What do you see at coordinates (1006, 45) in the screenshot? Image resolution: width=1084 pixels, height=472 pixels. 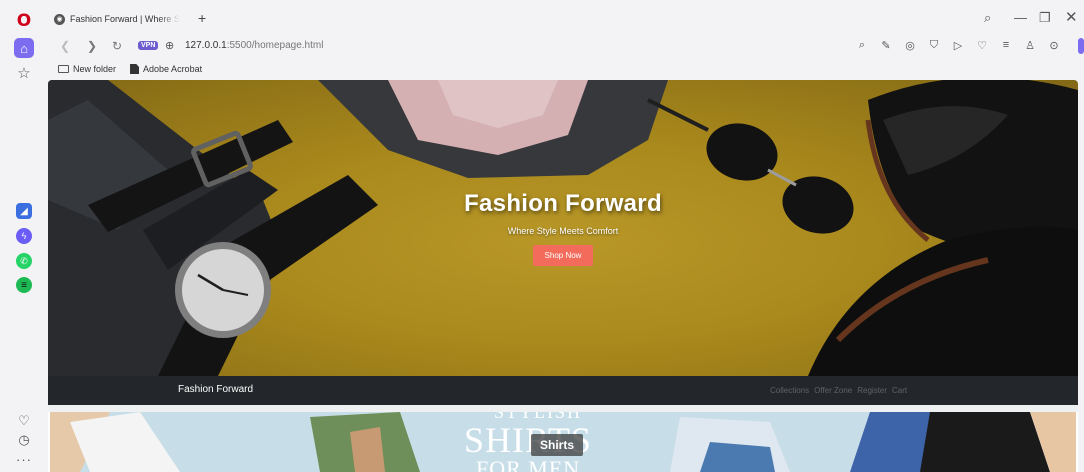 I see `menu-icon: ≡` at bounding box center [1006, 45].